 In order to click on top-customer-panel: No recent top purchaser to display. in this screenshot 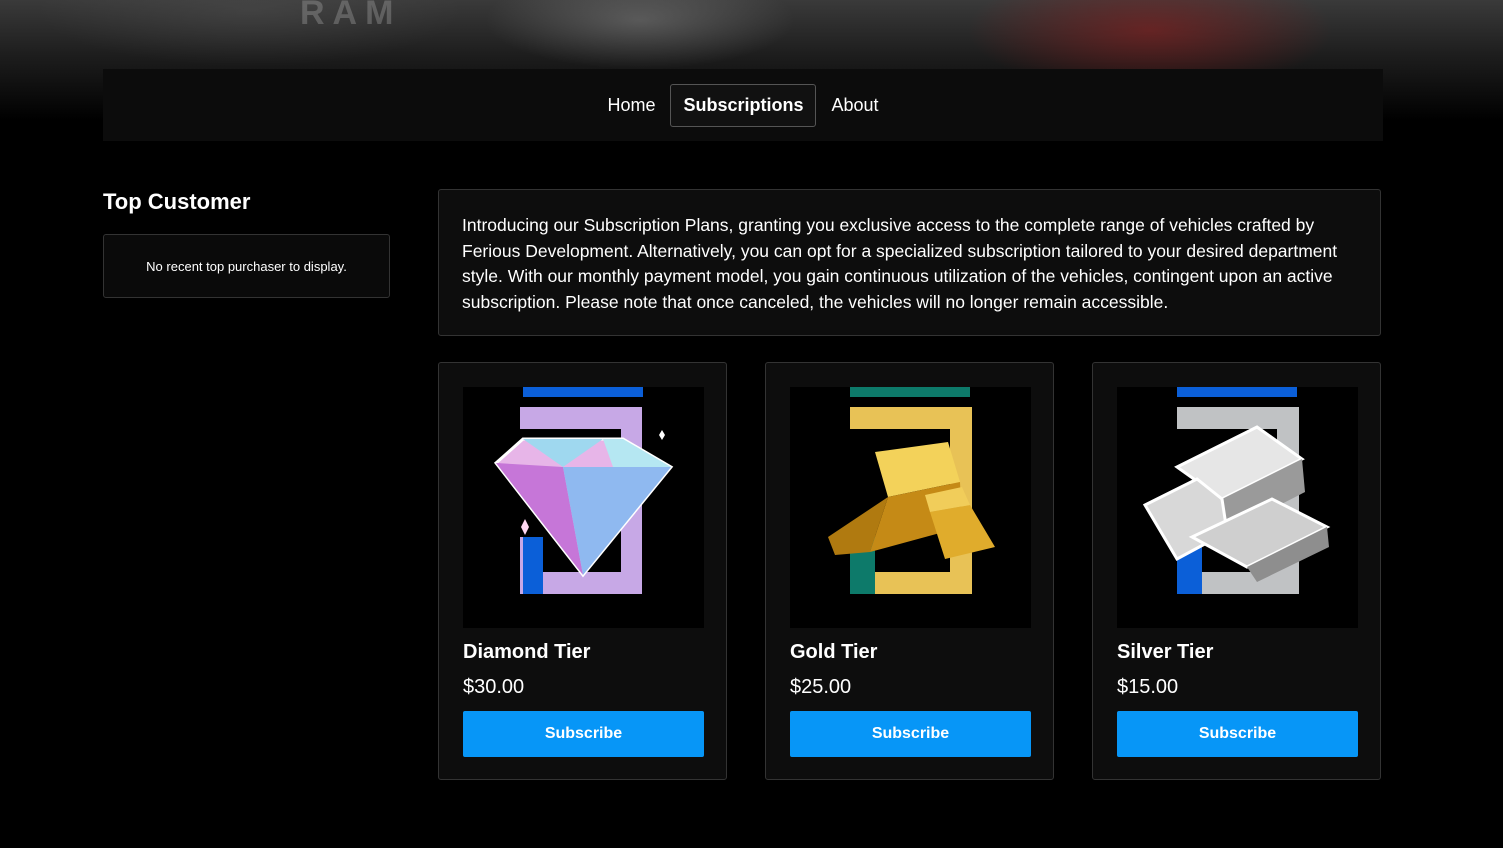, I will do `click(246, 266)`.